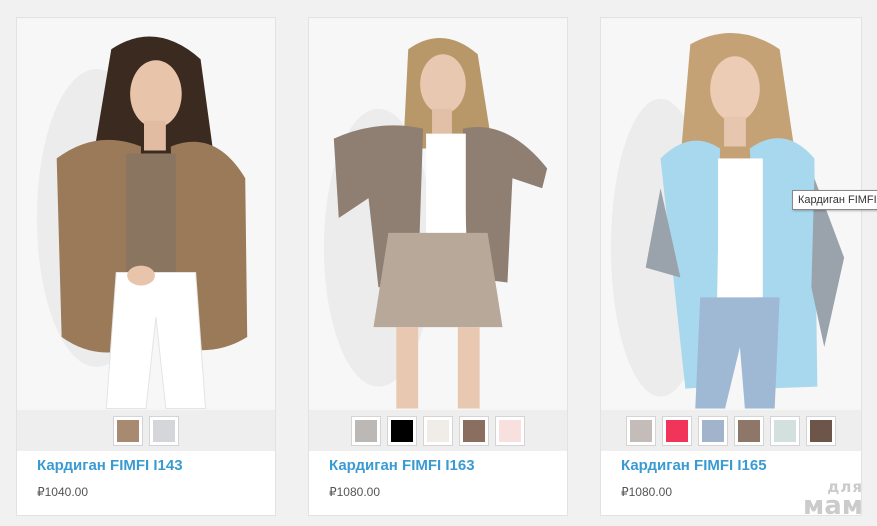 The height and width of the screenshot is (526, 877). Describe the element at coordinates (694, 465) in the screenshot. I see `product-name-link-3: Кардиган FIMFI I165` at that location.